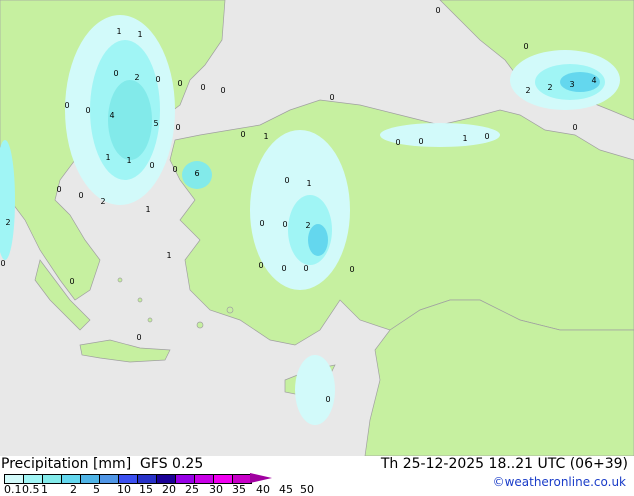  Describe the element at coordinates (559, 482) in the screenshot. I see `credit-link: ©weatheronline.co.uk` at that location.